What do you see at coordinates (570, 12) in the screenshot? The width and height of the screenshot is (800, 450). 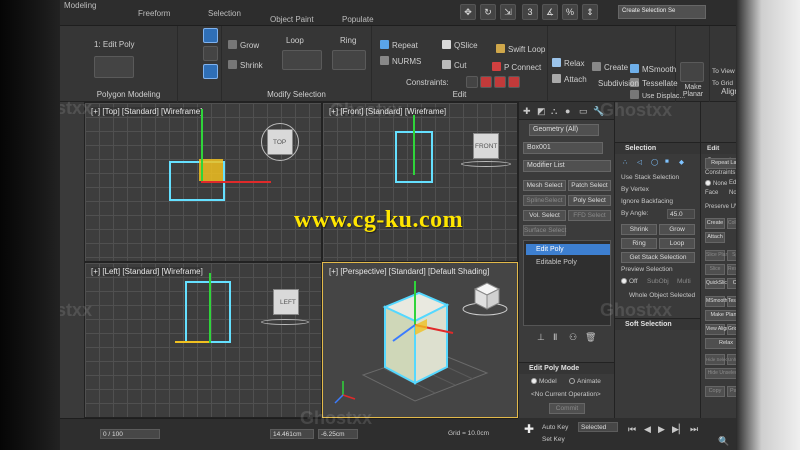 I see `percent-snap-icon: %` at bounding box center [570, 12].